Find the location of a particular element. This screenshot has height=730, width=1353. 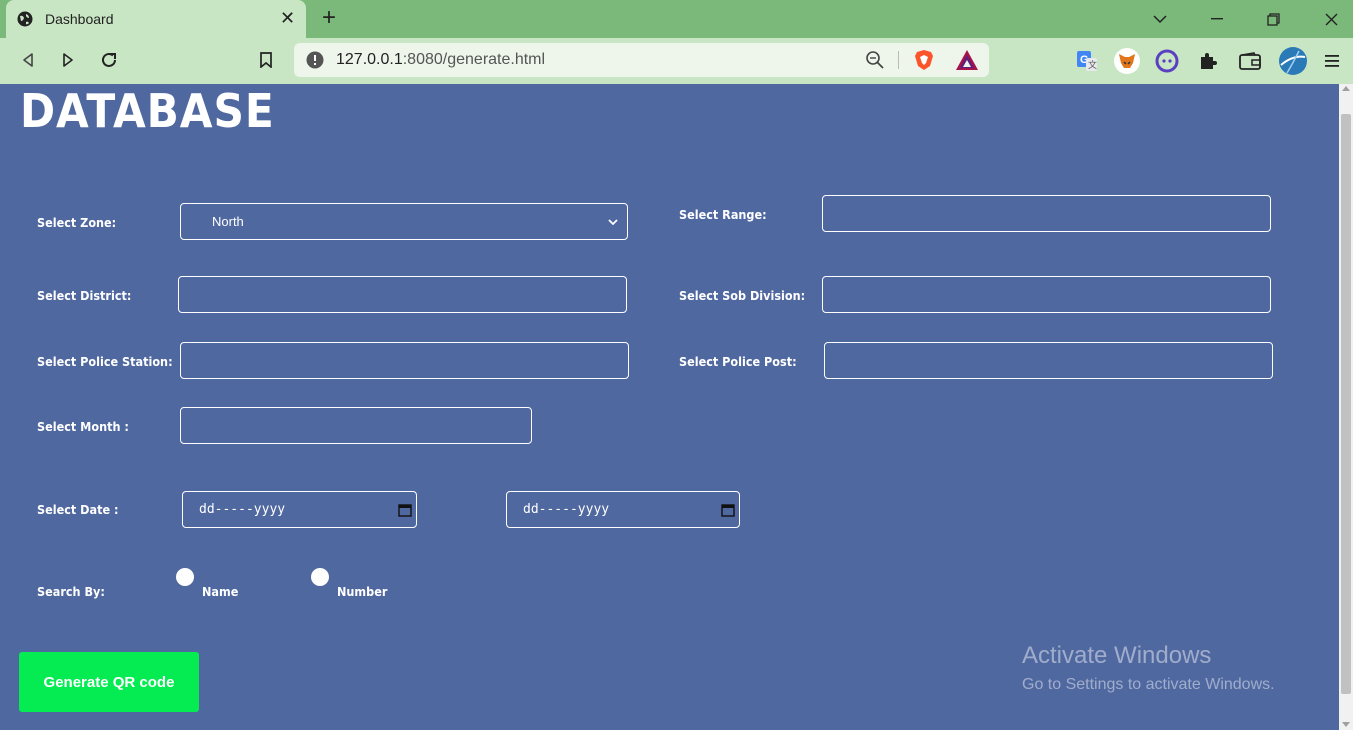

google-translate-icon: G文 is located at coordinates (1087, 61).